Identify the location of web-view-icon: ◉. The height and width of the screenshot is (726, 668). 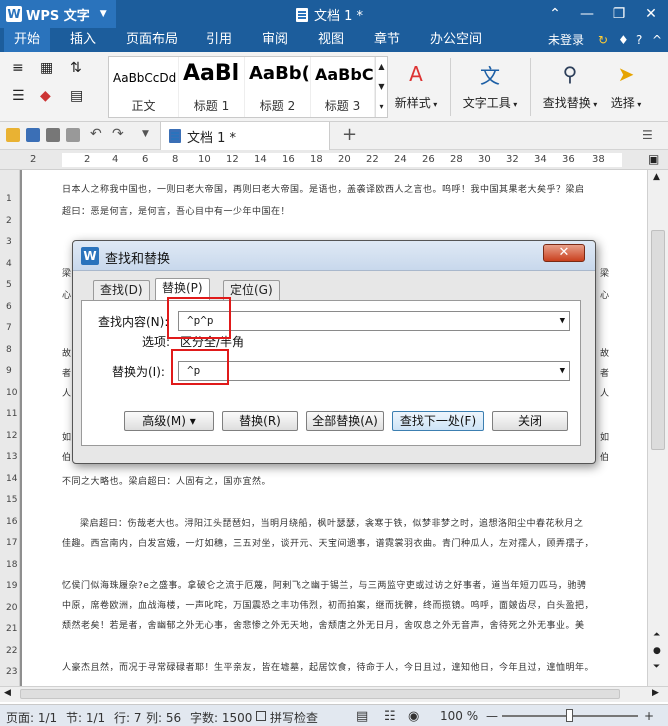
(413, 716).